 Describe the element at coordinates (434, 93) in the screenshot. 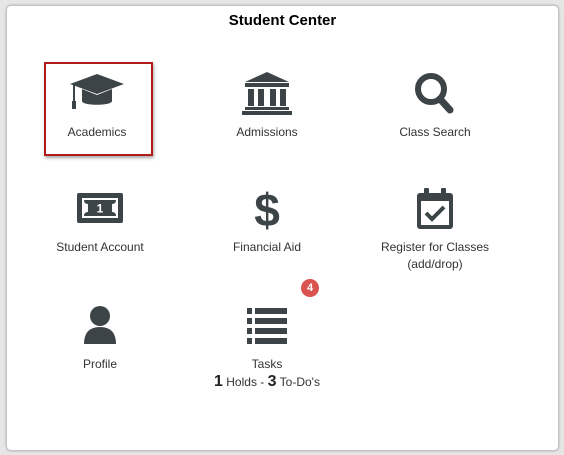

I see `magnifier-icon` at that location.